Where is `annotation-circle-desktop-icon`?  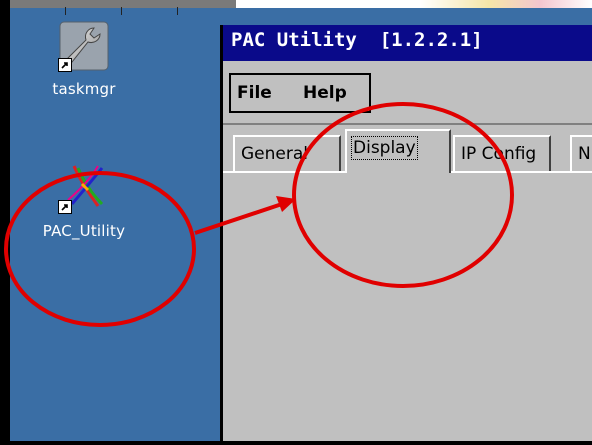 annotation-circle-desktop-icon is located at coordinates (100, 249).